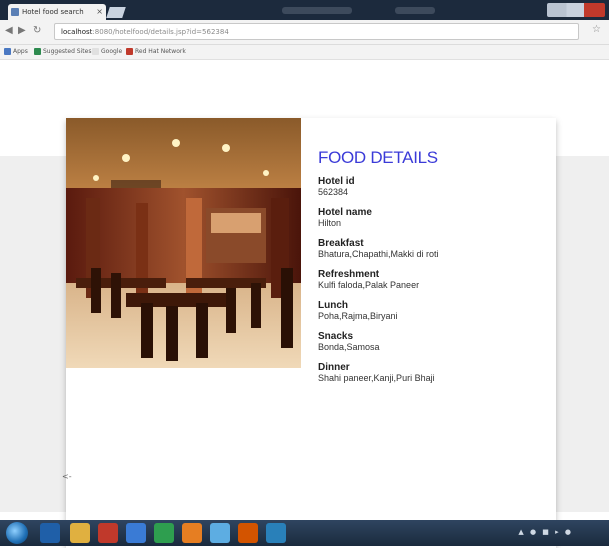 This screenshot has width=609, height=548. What do you see at coordinates (107, 52) in the screenshot?
I see `bookmark-google: Google` at bounding box center [107, 52].